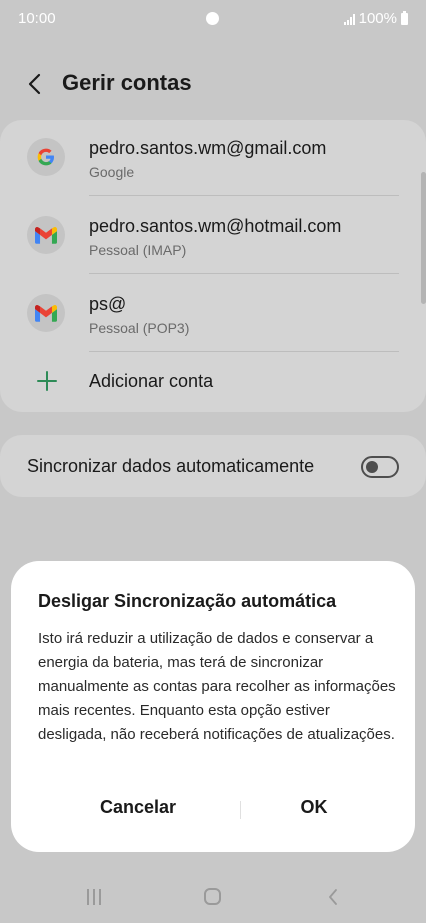  I want to click on status-time: 10:00, so click(37, 18).